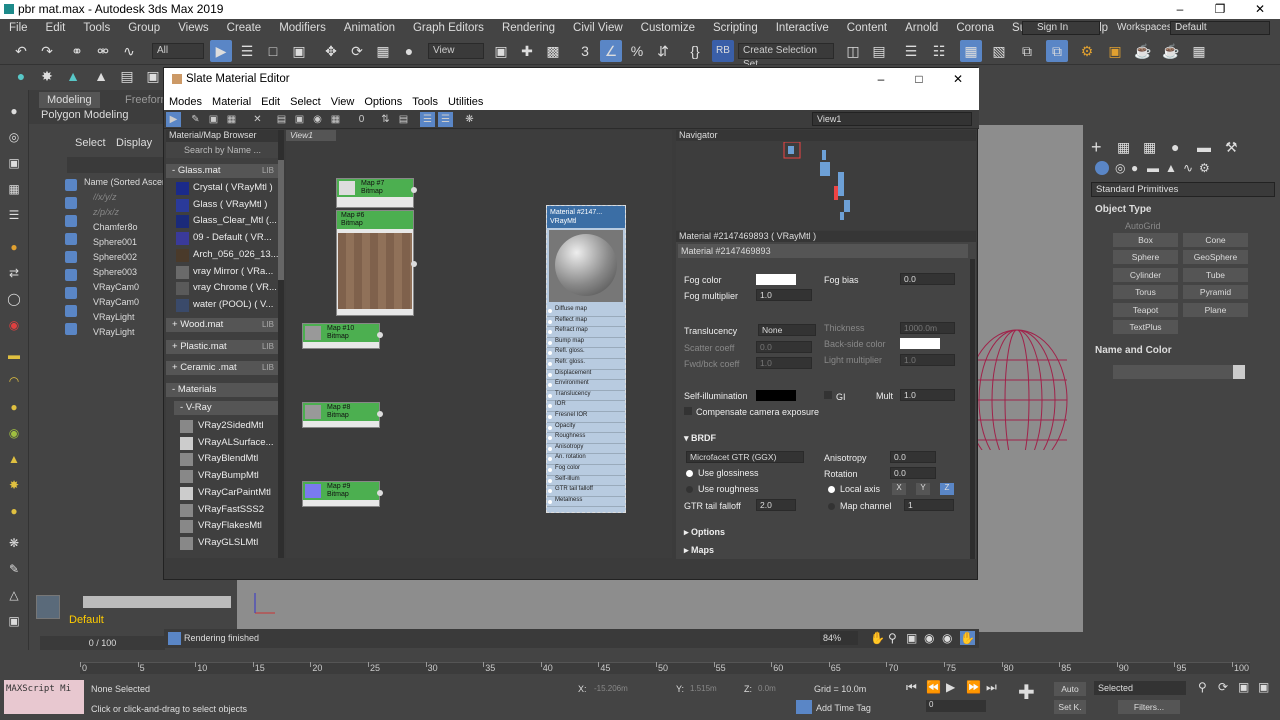 The width and height of the screenshot is (1280, 720). What do you see at coordinates (831, 489) in the screenshot?
I see `local-axis-radio` at bounding box center [831, 489].